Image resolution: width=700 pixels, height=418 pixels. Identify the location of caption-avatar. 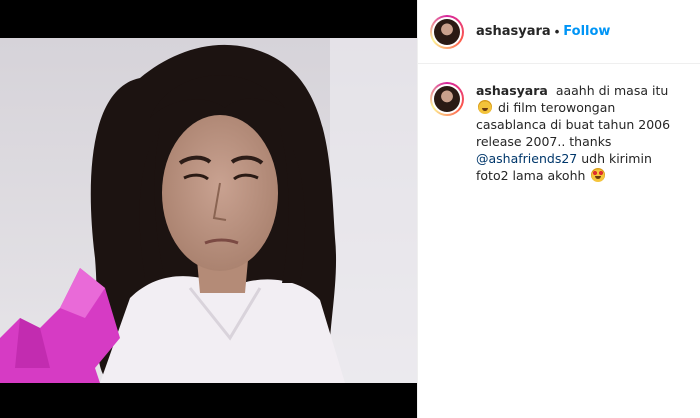
(447, 99).